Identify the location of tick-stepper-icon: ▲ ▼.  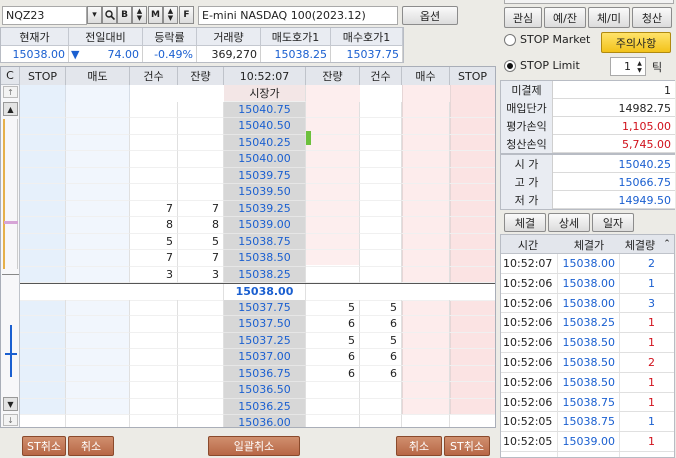
(639, 66).